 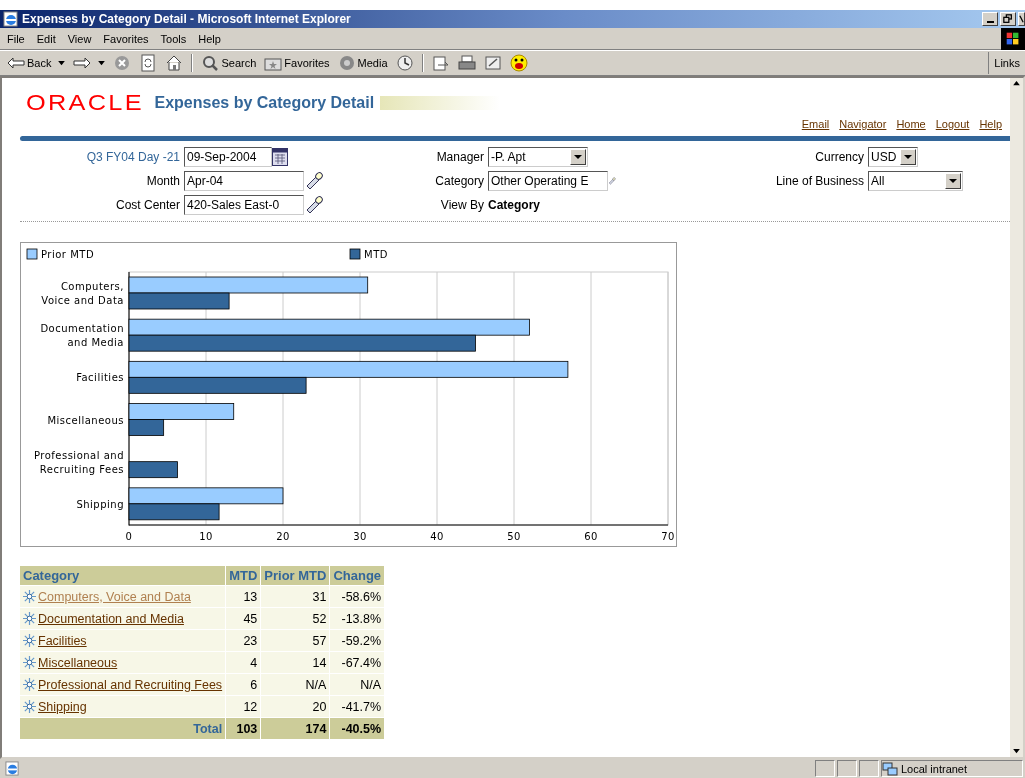 What do you see at coordinates (668, 536) in the screenshot?
I see `tick-label: 70` at bounding box center [668, 536].